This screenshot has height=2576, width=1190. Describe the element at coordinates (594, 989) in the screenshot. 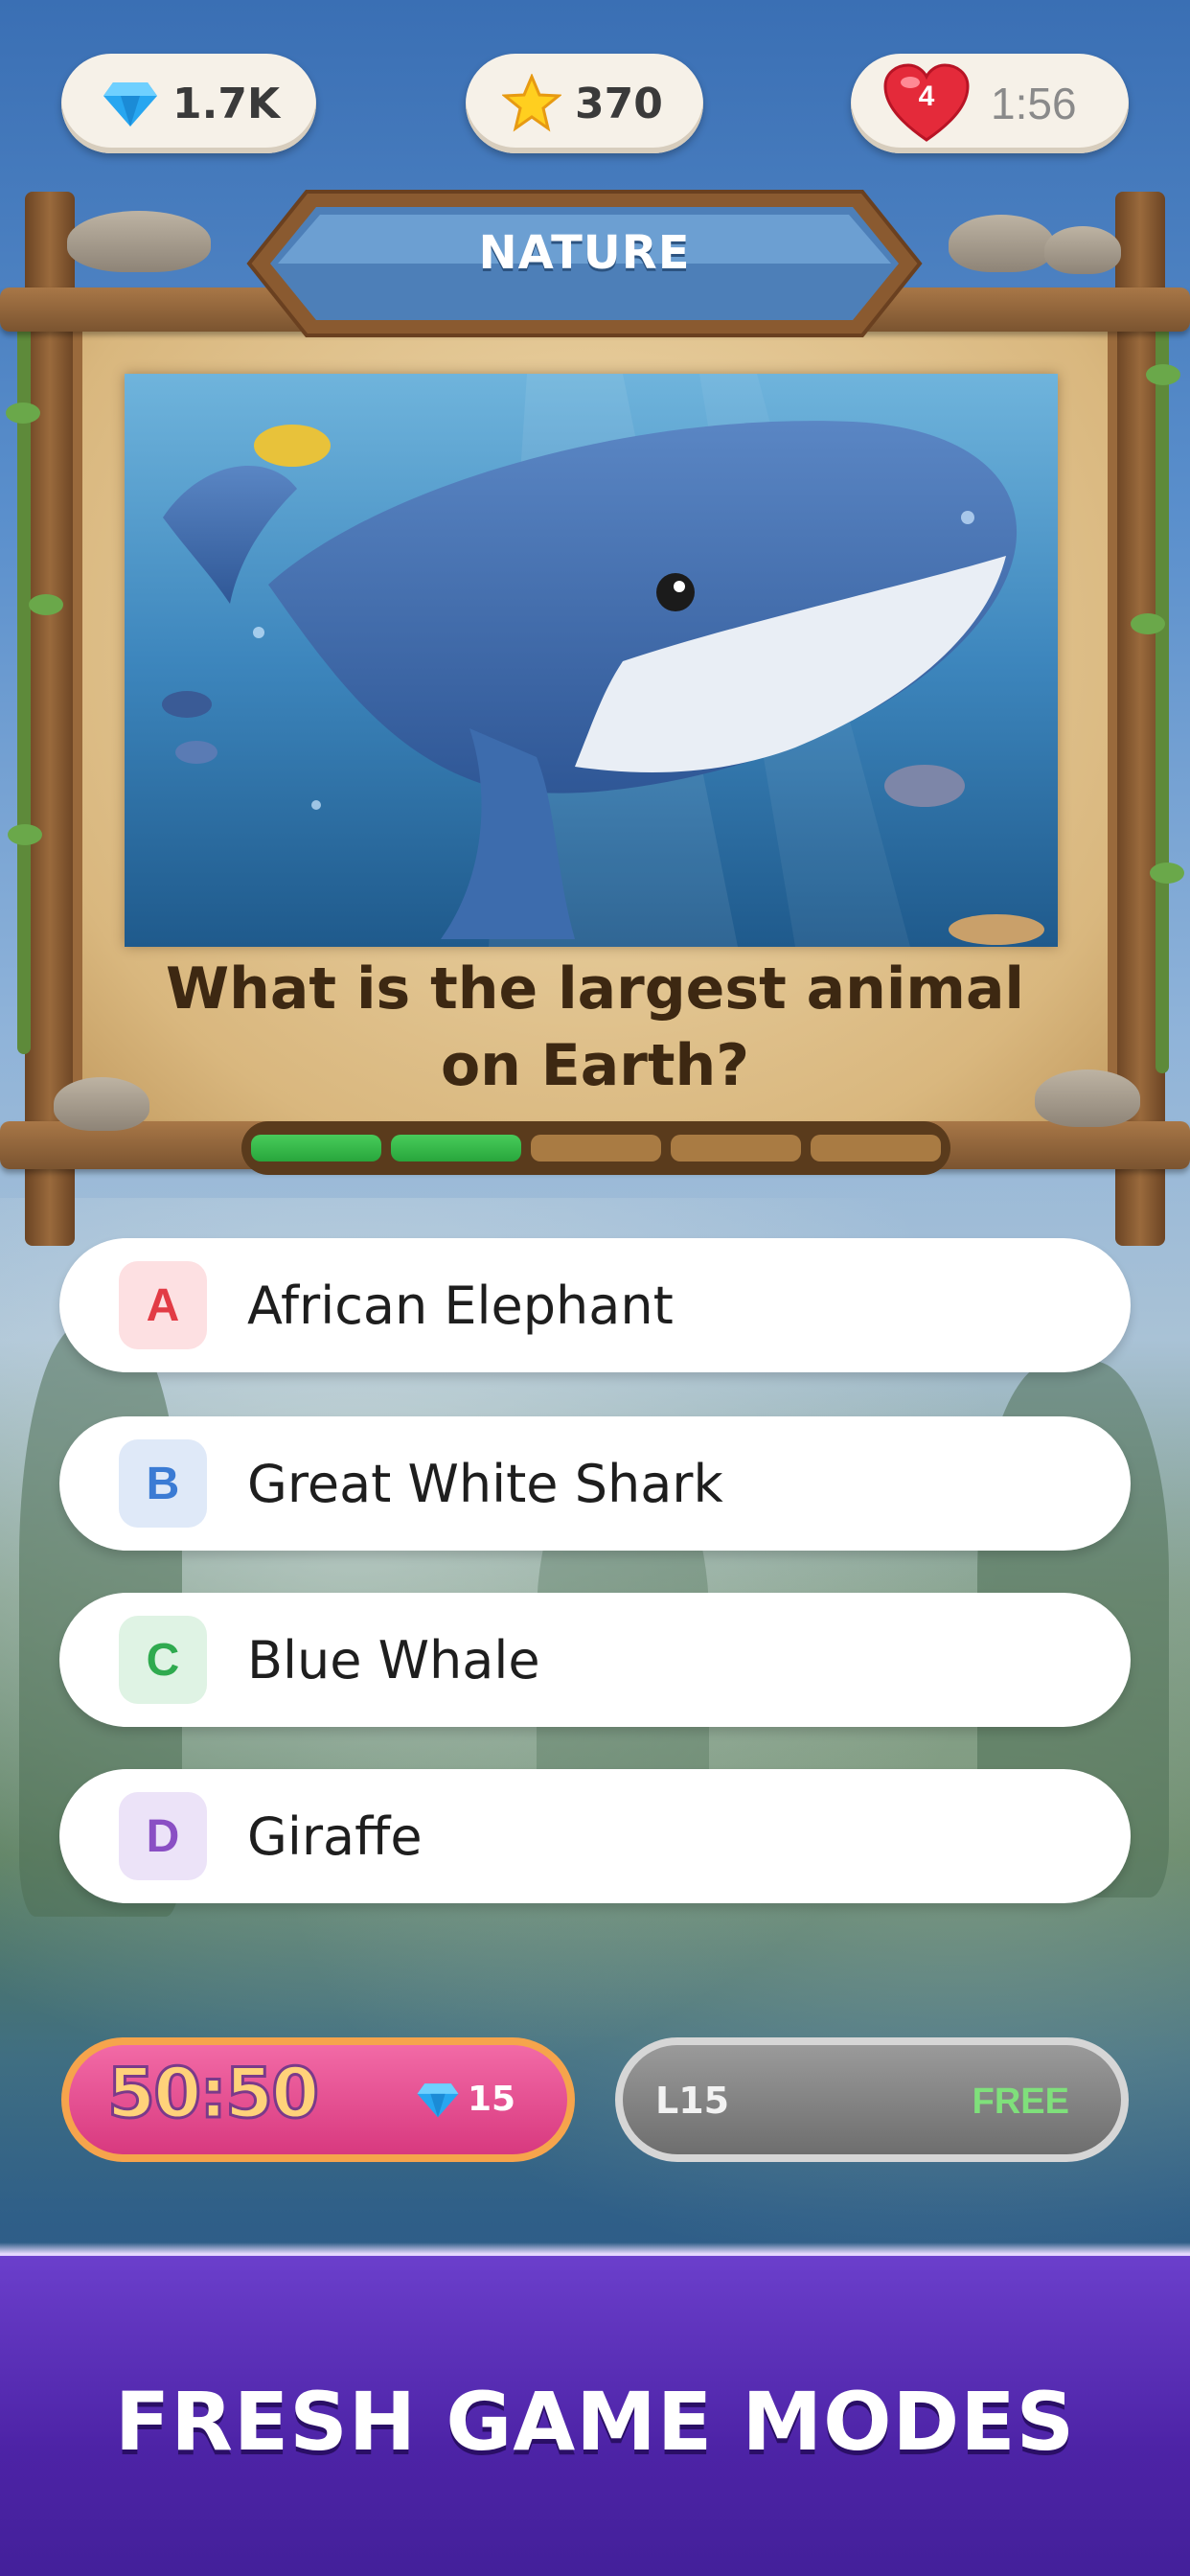

I see `question-line-1: What is the largest animal` at that location.